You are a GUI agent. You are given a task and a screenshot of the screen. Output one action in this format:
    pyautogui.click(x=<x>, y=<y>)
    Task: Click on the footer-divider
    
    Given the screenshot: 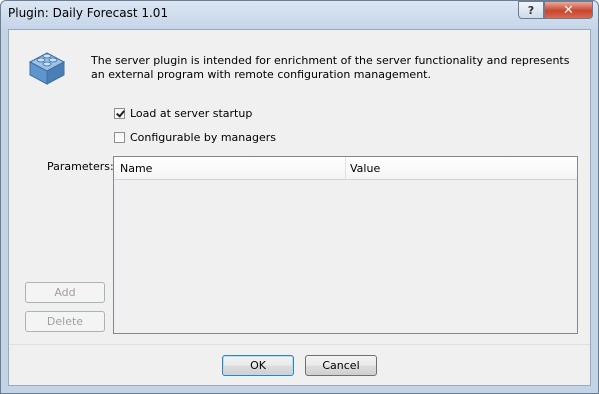 What is the action you would take?
    pyautogui.click(x=299, y=344)
    